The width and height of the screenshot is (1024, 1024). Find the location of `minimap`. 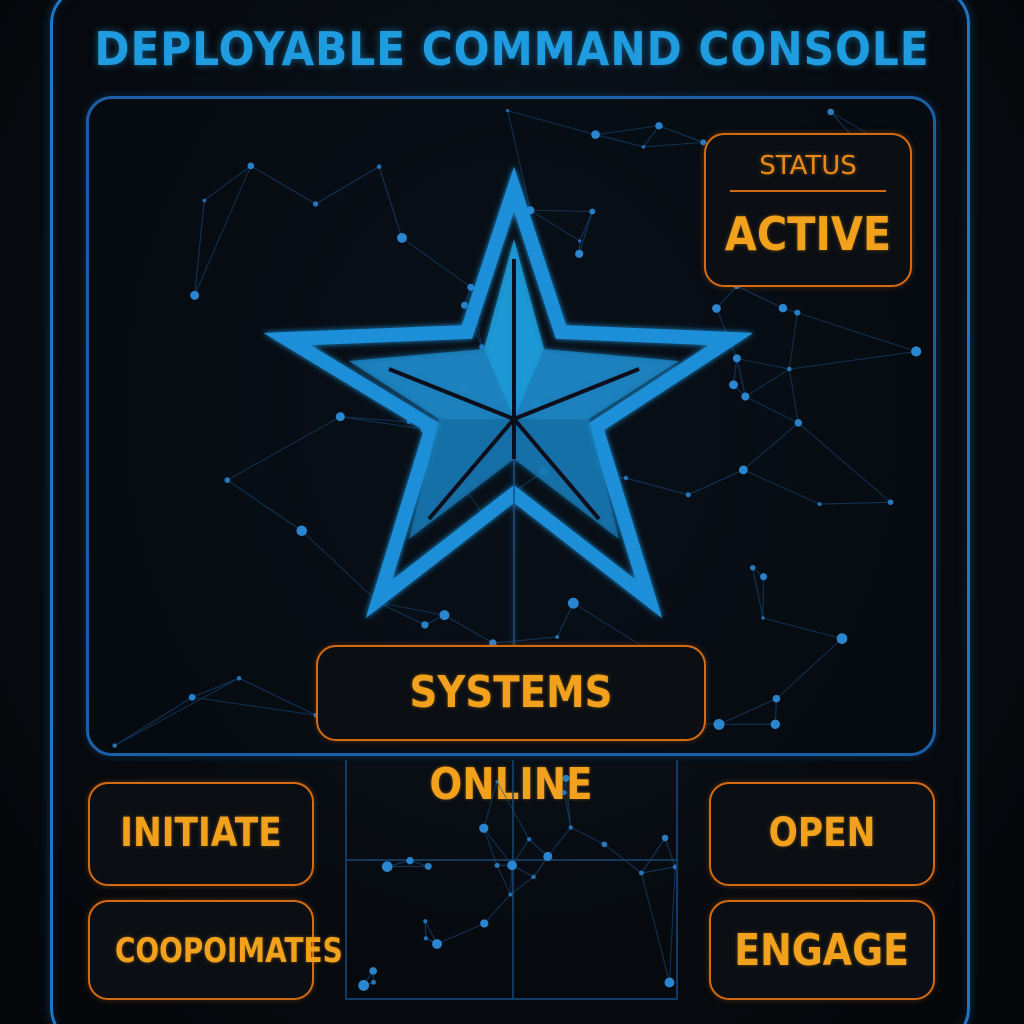

minimap is located at coordinates (511, 880).